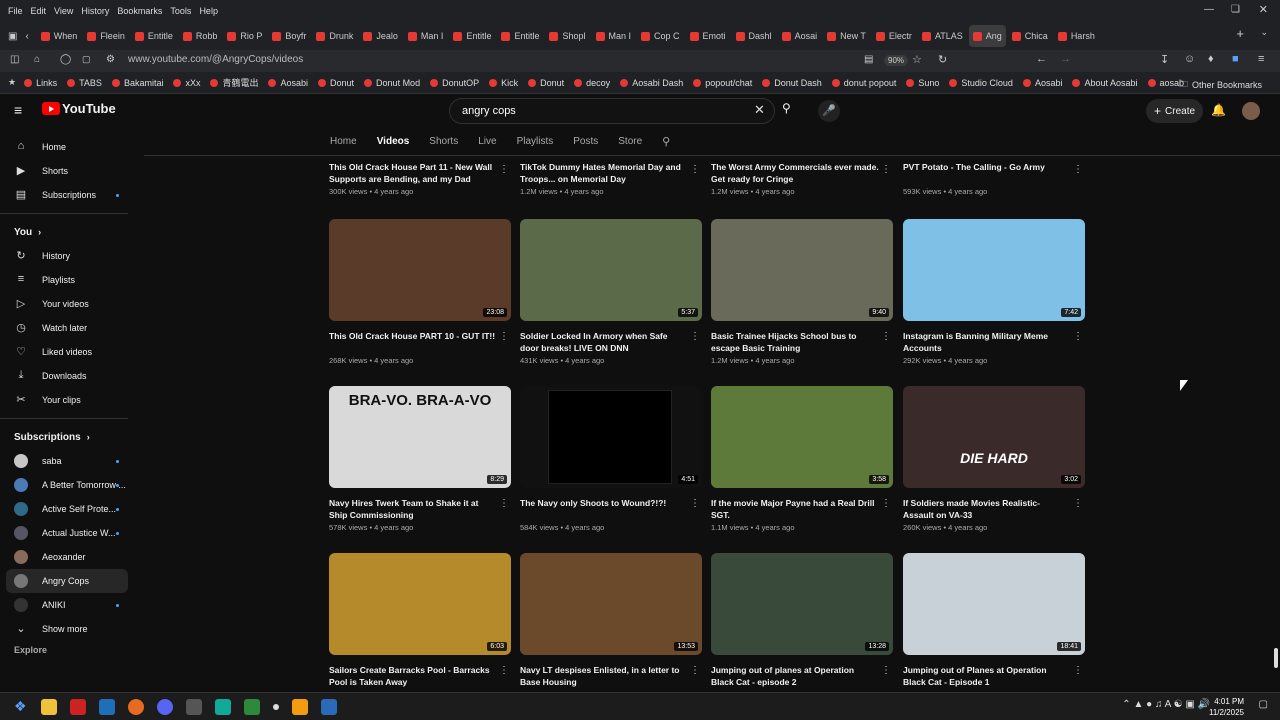  What do you see at coordinates (1189, 59) in the screenshot?
I see `account-icon: ☺` at bounding box center [1189, 59].